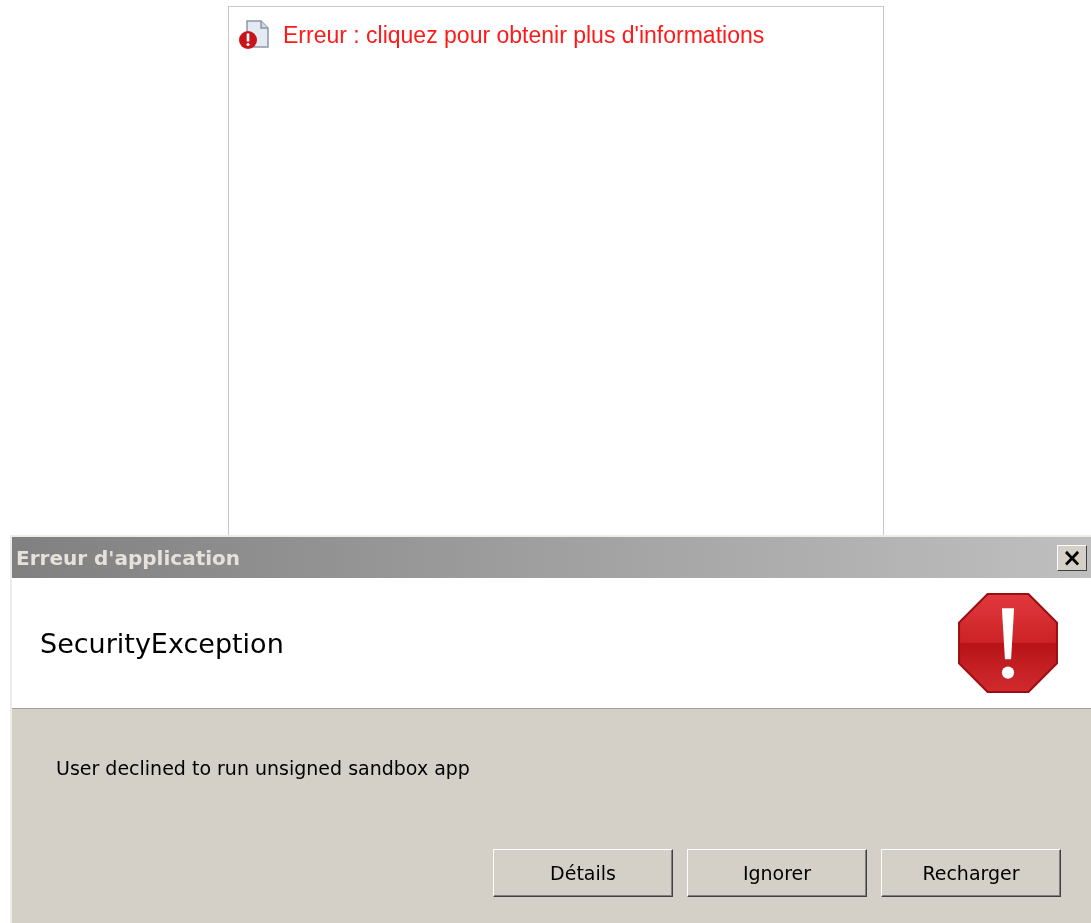 The image size is (1091, 923). Describe the element at coordinates (162, 643) in the screenshot. I see `exception-heading: SecurityException` at that location.